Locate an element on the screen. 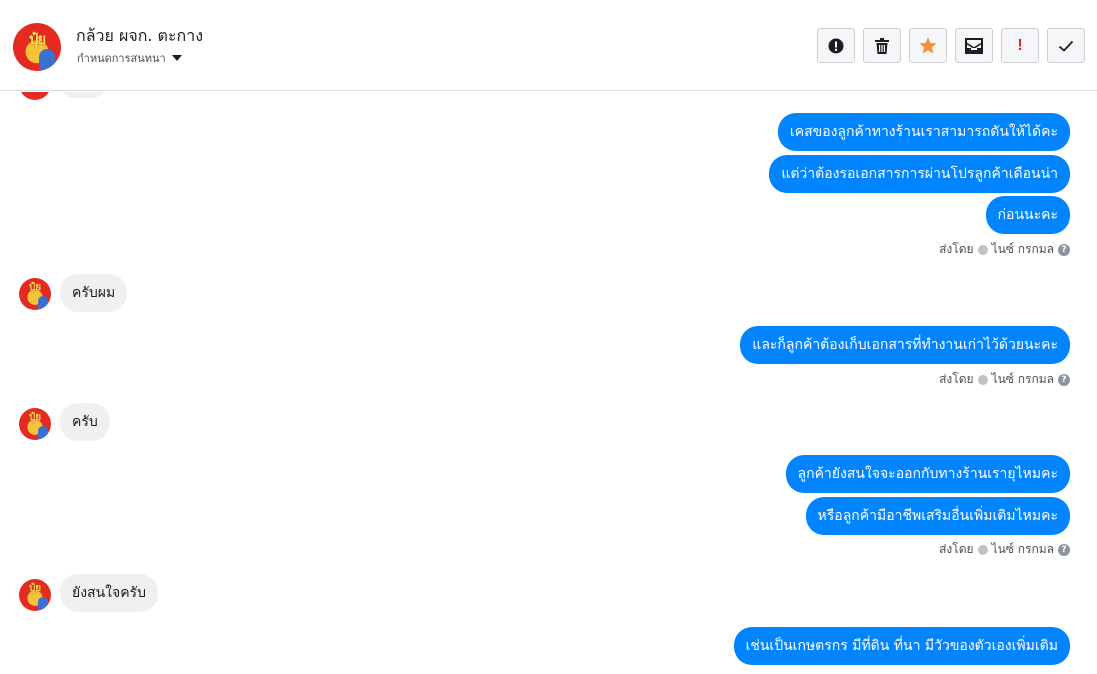 This screenshot has width=1097, height=674. caret-down-icon is located at coordinates (176, 58).